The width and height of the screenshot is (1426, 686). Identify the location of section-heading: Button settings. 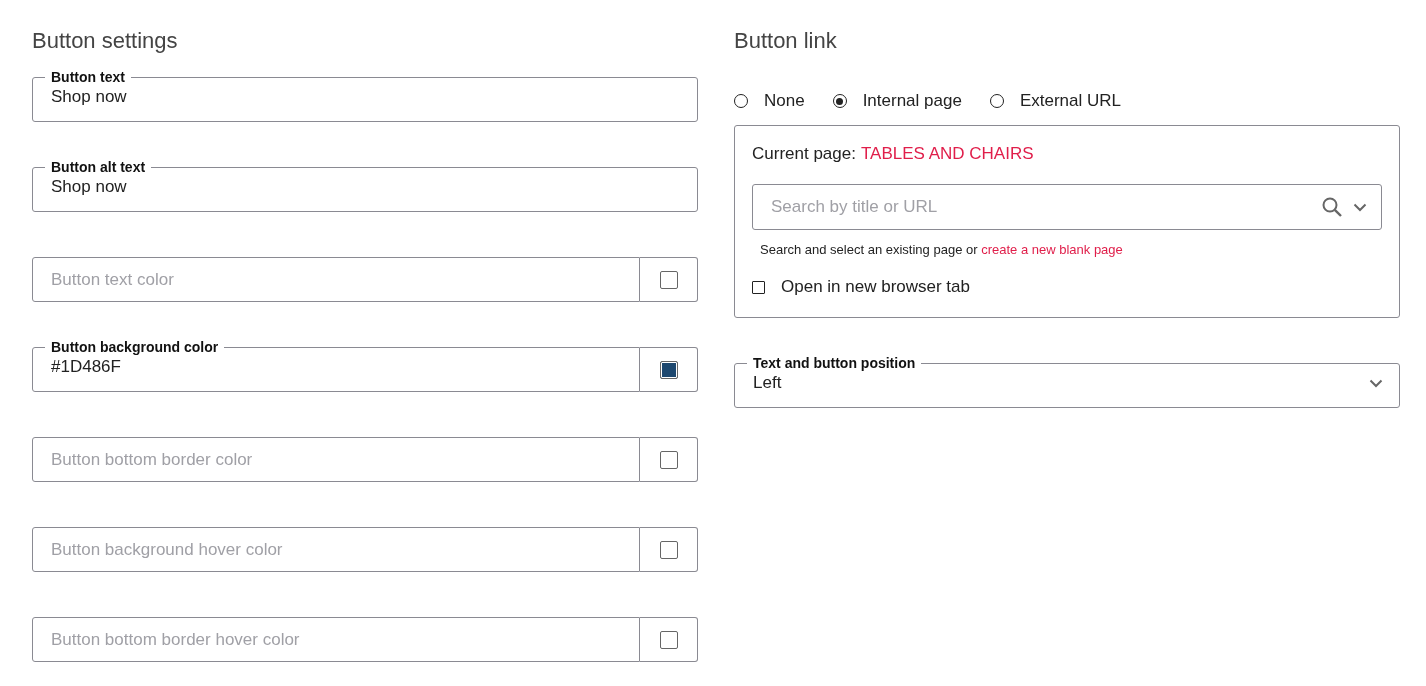
(105, 41).